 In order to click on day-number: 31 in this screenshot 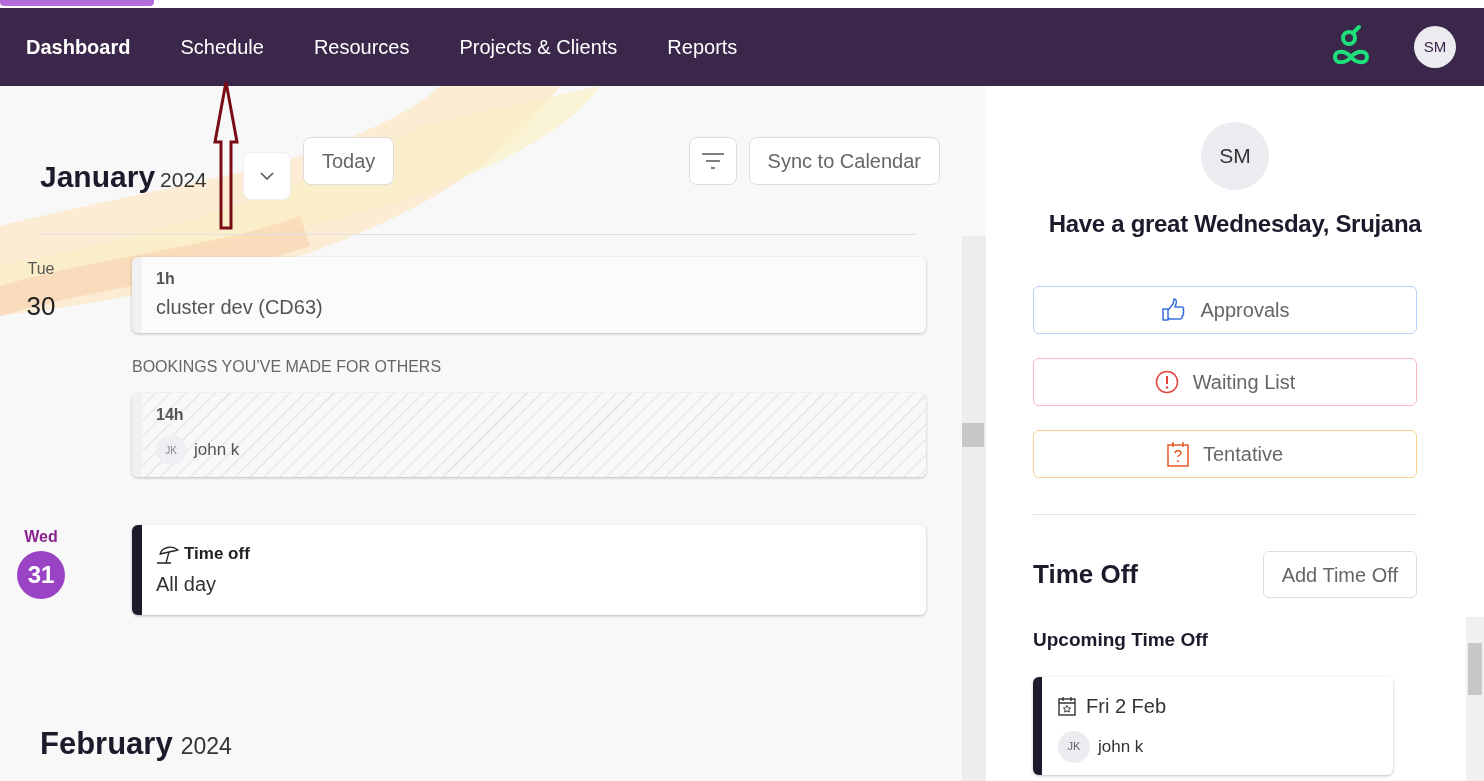, I will do `click(41, 575)`.